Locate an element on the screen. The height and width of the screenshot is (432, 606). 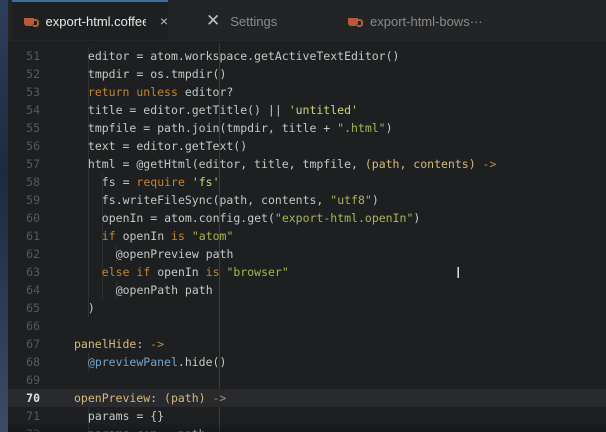
code-token: fs = is located at coordinates (119, 182).